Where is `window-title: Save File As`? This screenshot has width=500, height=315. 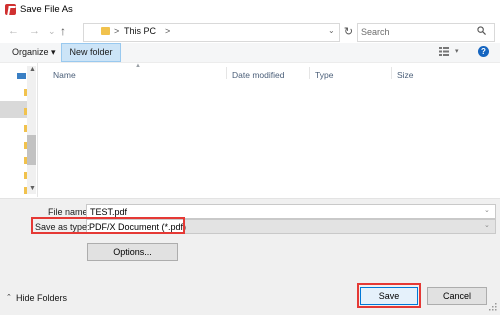
window-title: Save File As is located at coordinates (46, 9).